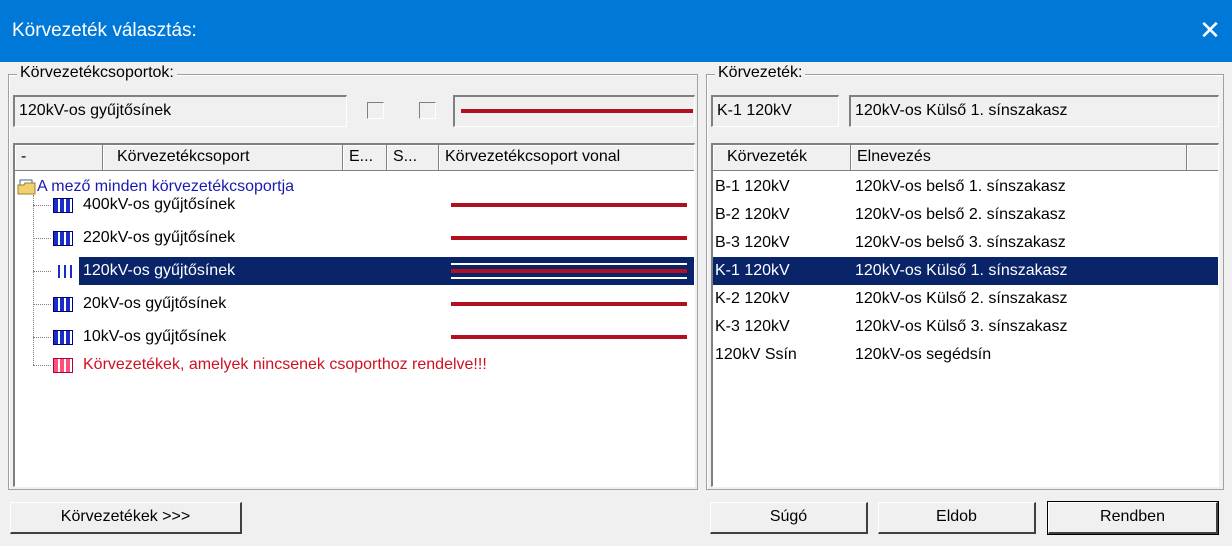  What do you see at coordinates (159, 270) in the screenshot?
I see `tree-item-label: 120kV-os gyűjtősínek` at bounding box center [159, 270].